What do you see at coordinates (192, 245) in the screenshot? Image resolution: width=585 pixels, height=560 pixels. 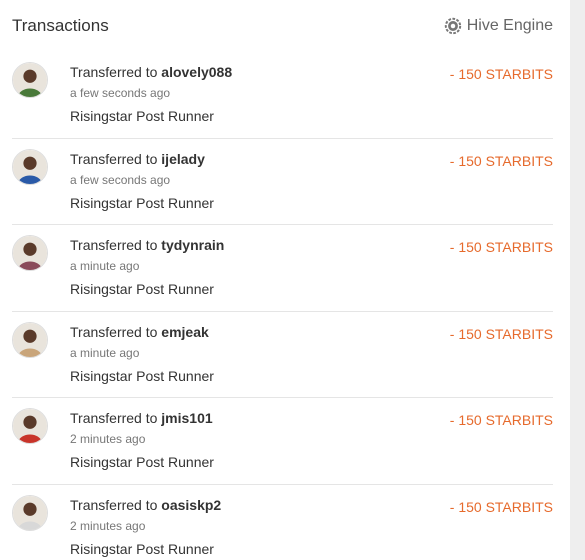 I see `recipient-username: tydynrain` at bounding box center [192, 245].